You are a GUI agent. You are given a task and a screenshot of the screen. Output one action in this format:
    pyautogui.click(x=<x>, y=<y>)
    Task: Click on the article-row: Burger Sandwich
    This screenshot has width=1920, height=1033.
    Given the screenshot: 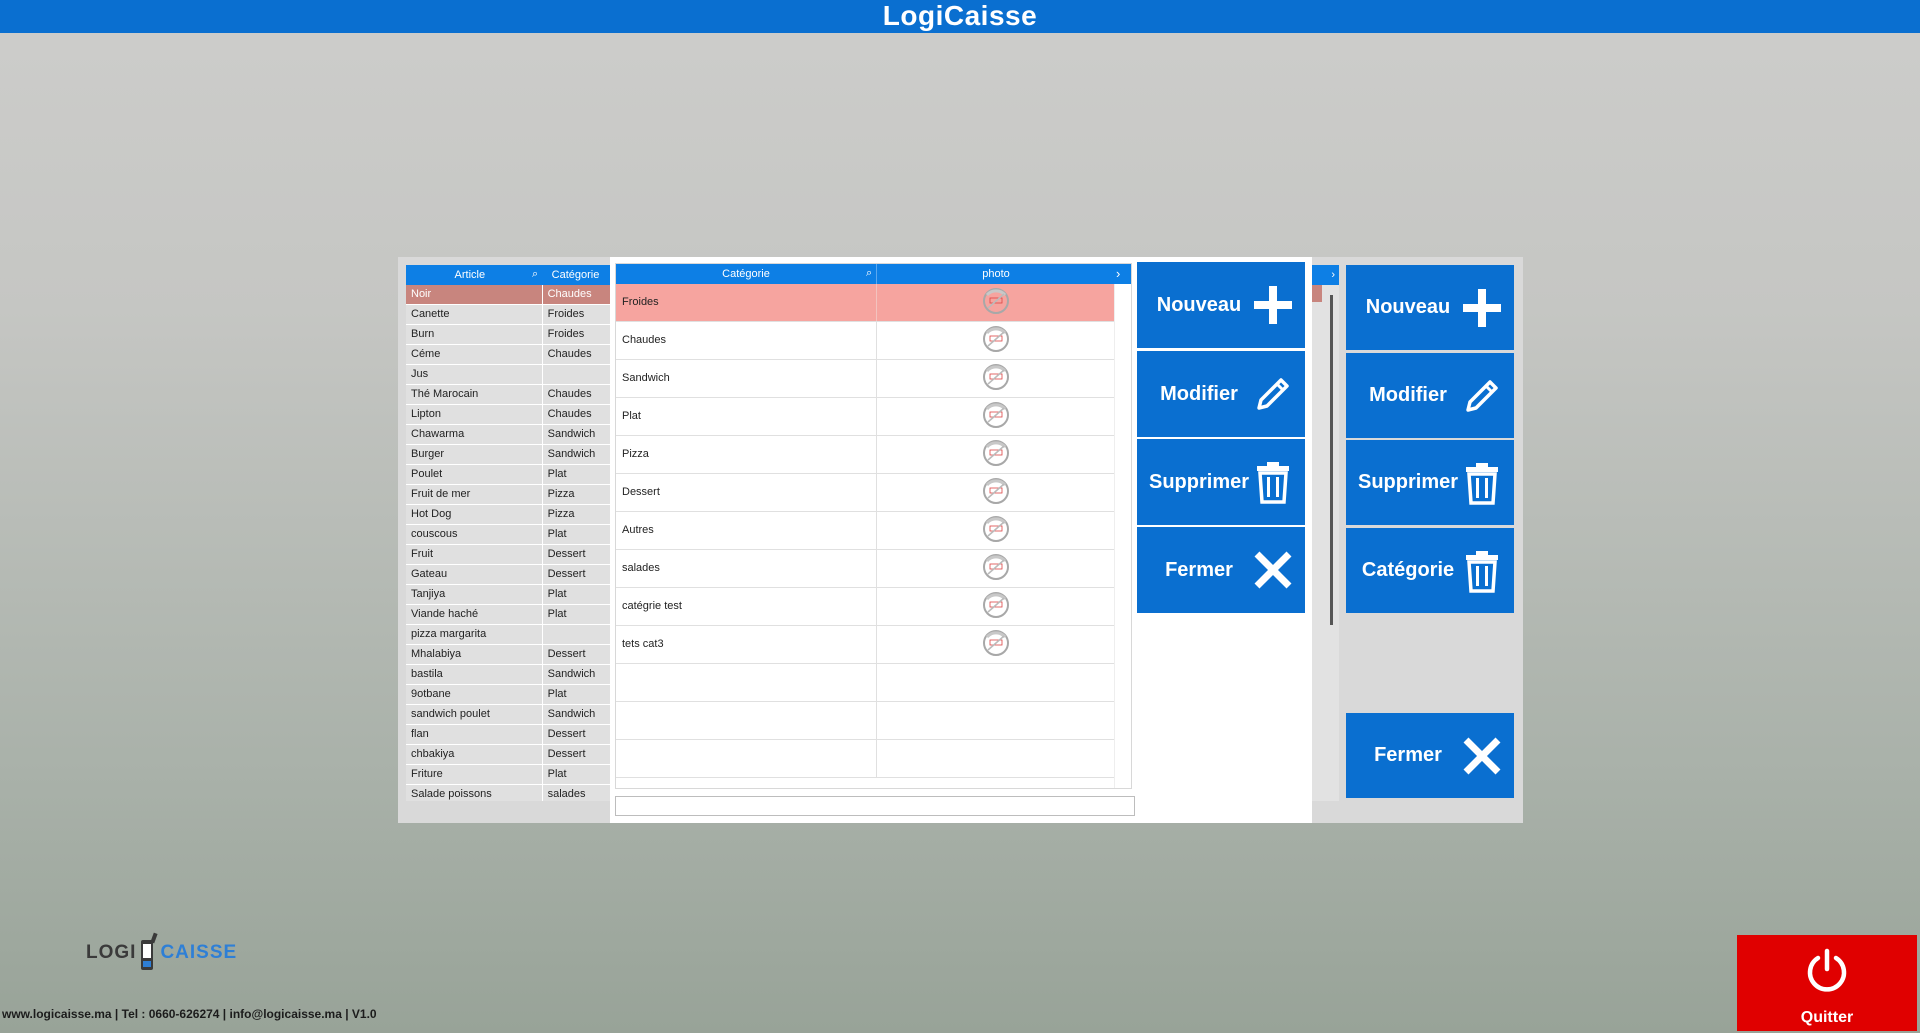 What is the action you would take?
    pyautogui.click(x=508, y=455)
    